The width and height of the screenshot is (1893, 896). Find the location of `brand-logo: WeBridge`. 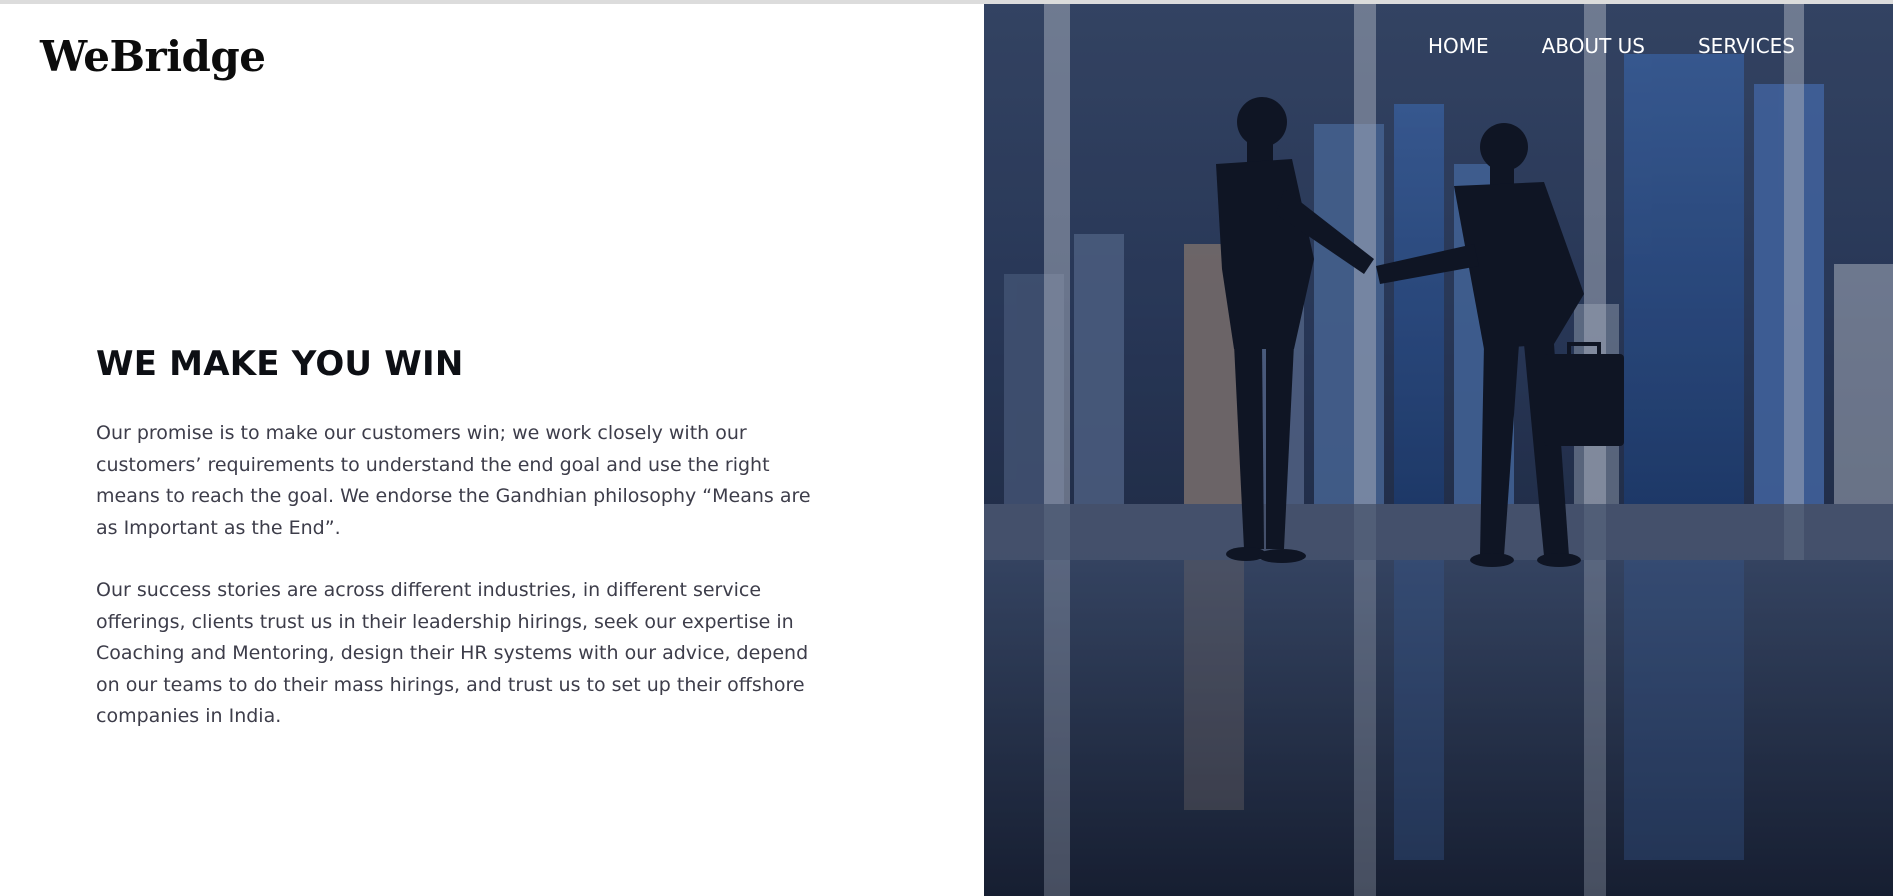

brand-logo: WeBridge is located at coordinates (153, 56).